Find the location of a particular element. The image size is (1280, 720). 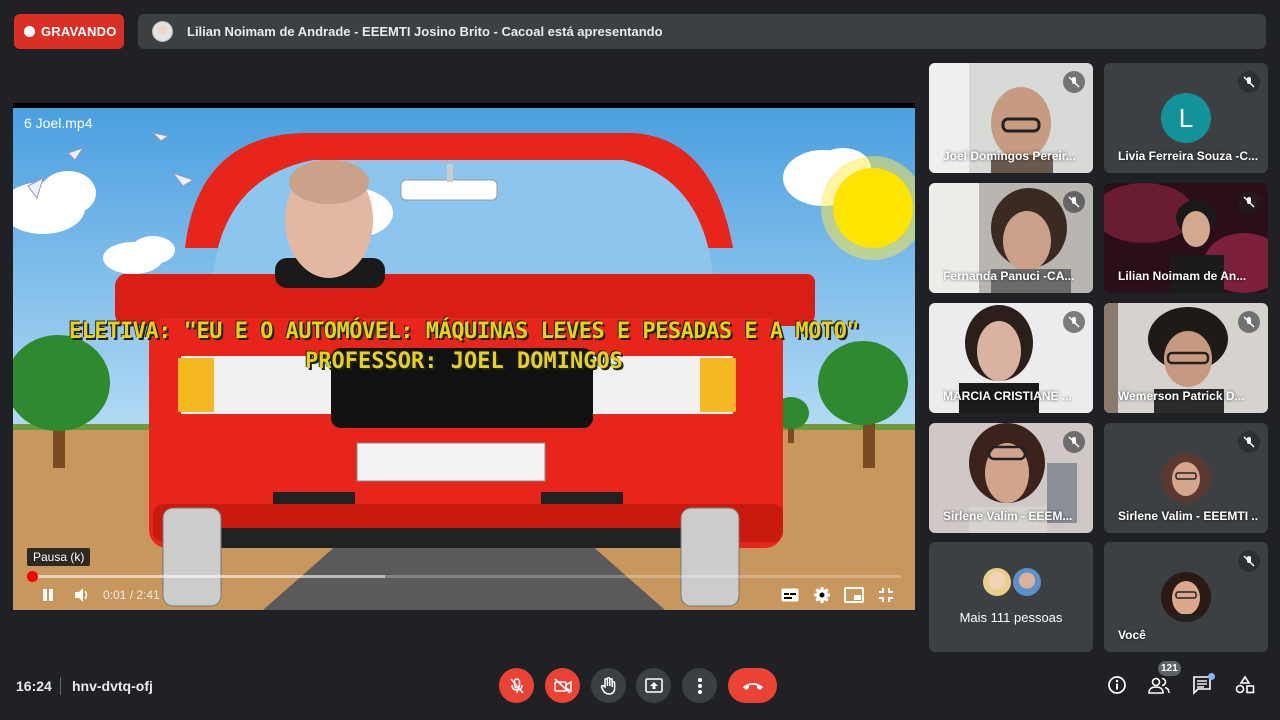

chat-notification-dot is located at coordinates (1211, 676).